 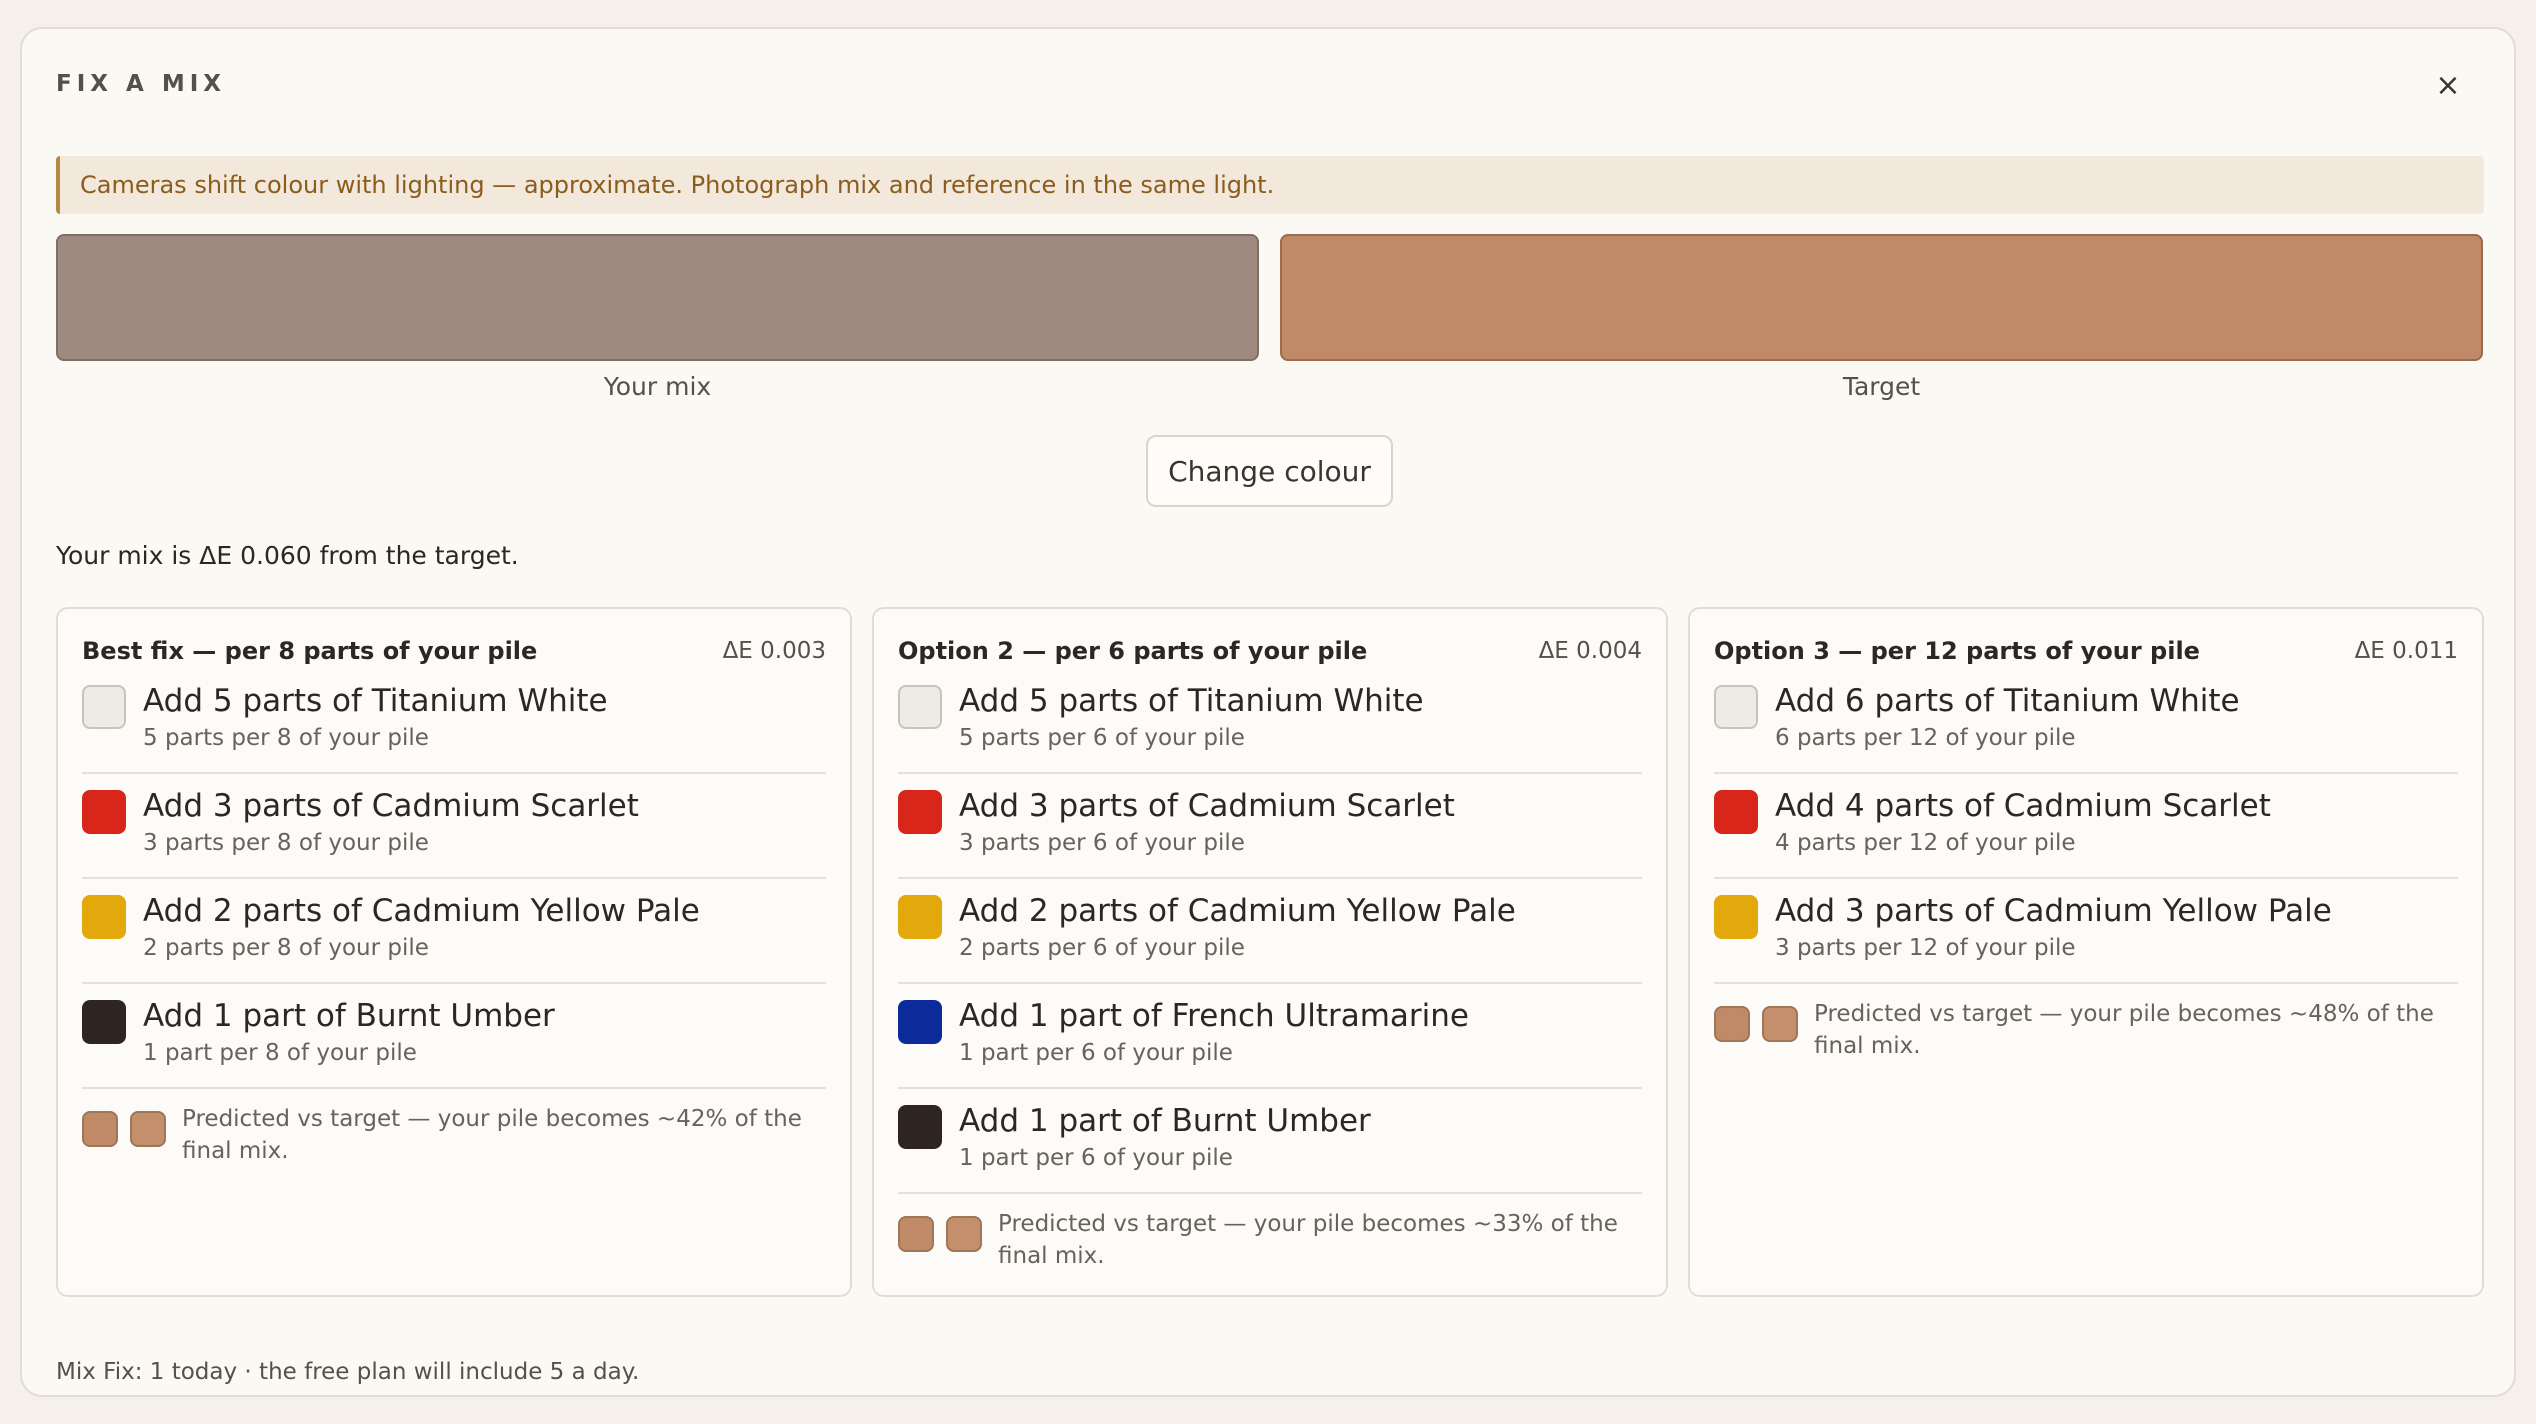 What do you see at coordinates (1102, 948) in the screenshot?
I see `step-ratio: 2 parts per 6 of your pile` at bounding box center [1102, 948].